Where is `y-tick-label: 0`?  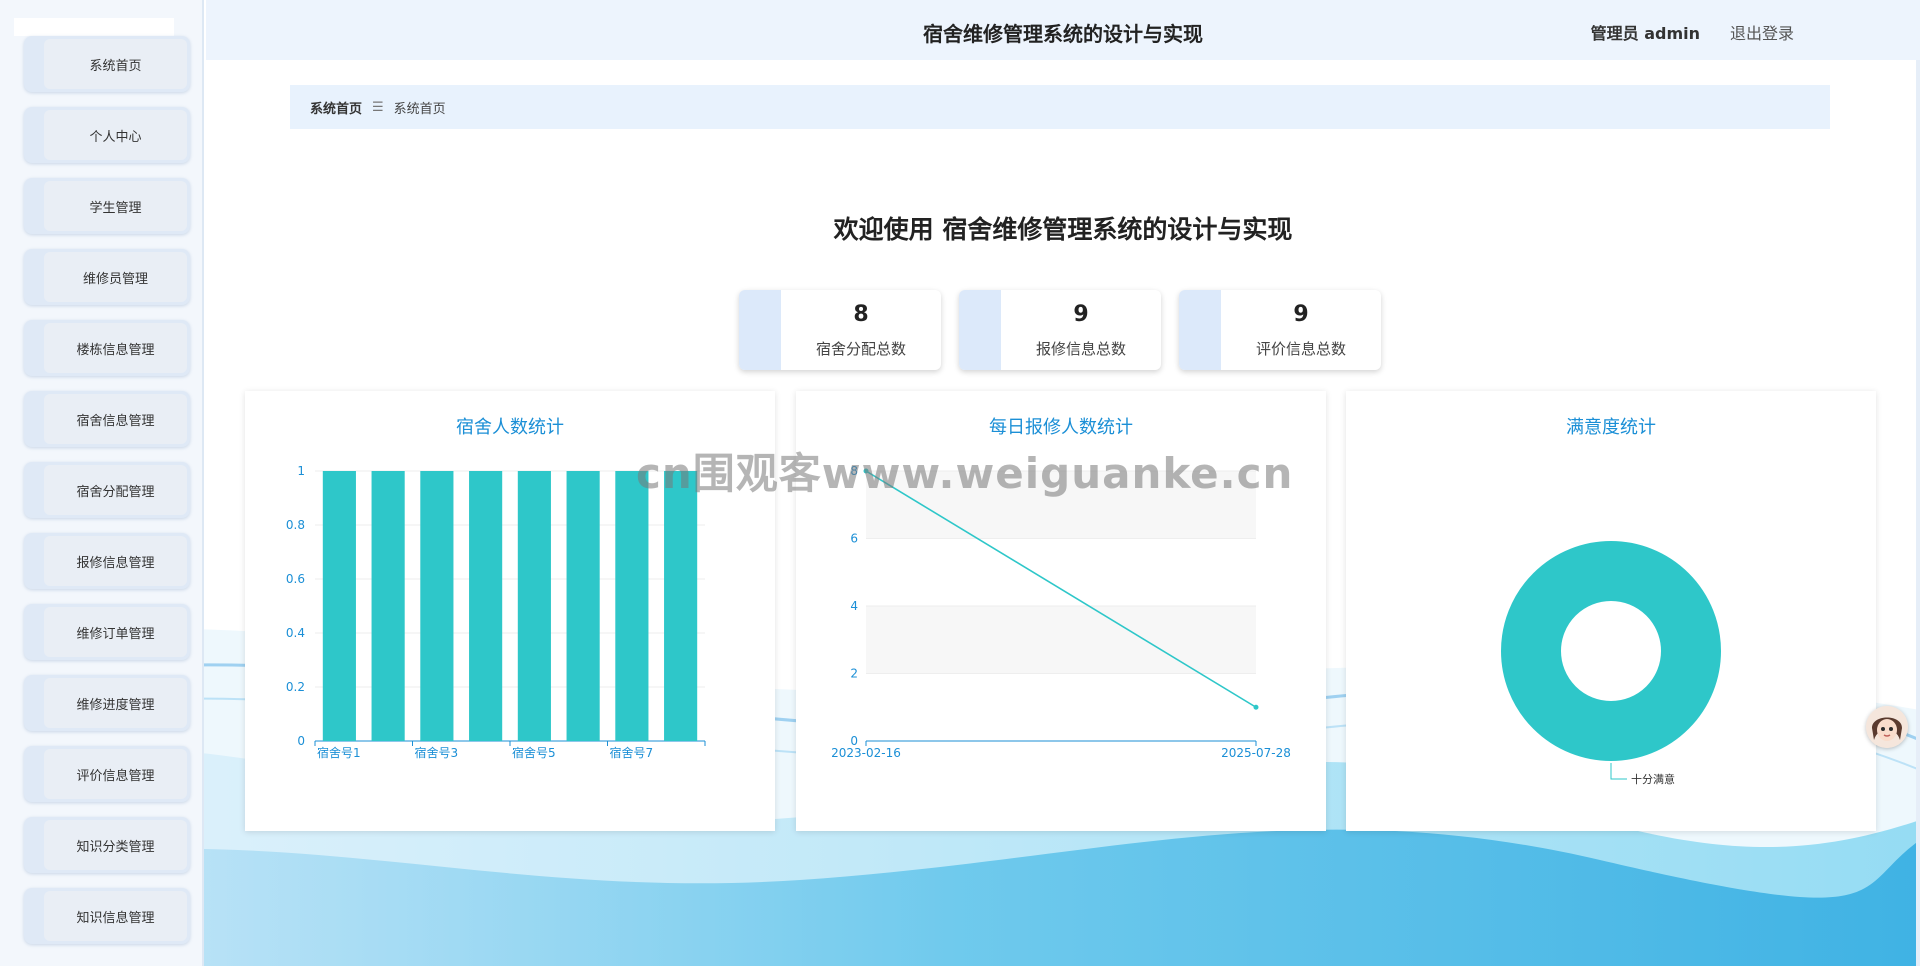 y-tick-label: 0 is located at coordinates (301, 741).